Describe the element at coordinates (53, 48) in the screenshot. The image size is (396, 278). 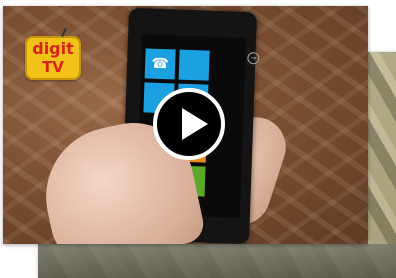
I see `logo-text-line1: digit` at that location.